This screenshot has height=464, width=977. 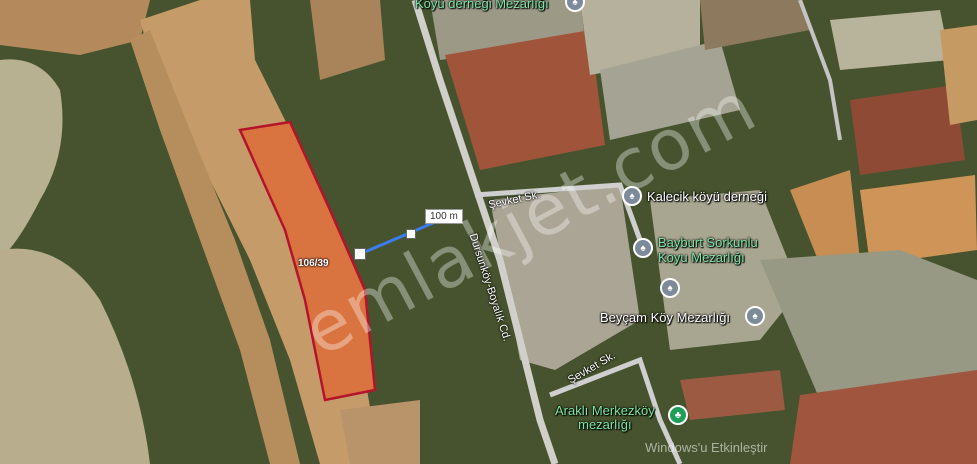 What do you see at coordinates (708, 250) in the screenshot?
I see `poi-label-bayburt: Bayburt Sorkunlu Koyu Mezarlığı` at bounding box center [708, 250].